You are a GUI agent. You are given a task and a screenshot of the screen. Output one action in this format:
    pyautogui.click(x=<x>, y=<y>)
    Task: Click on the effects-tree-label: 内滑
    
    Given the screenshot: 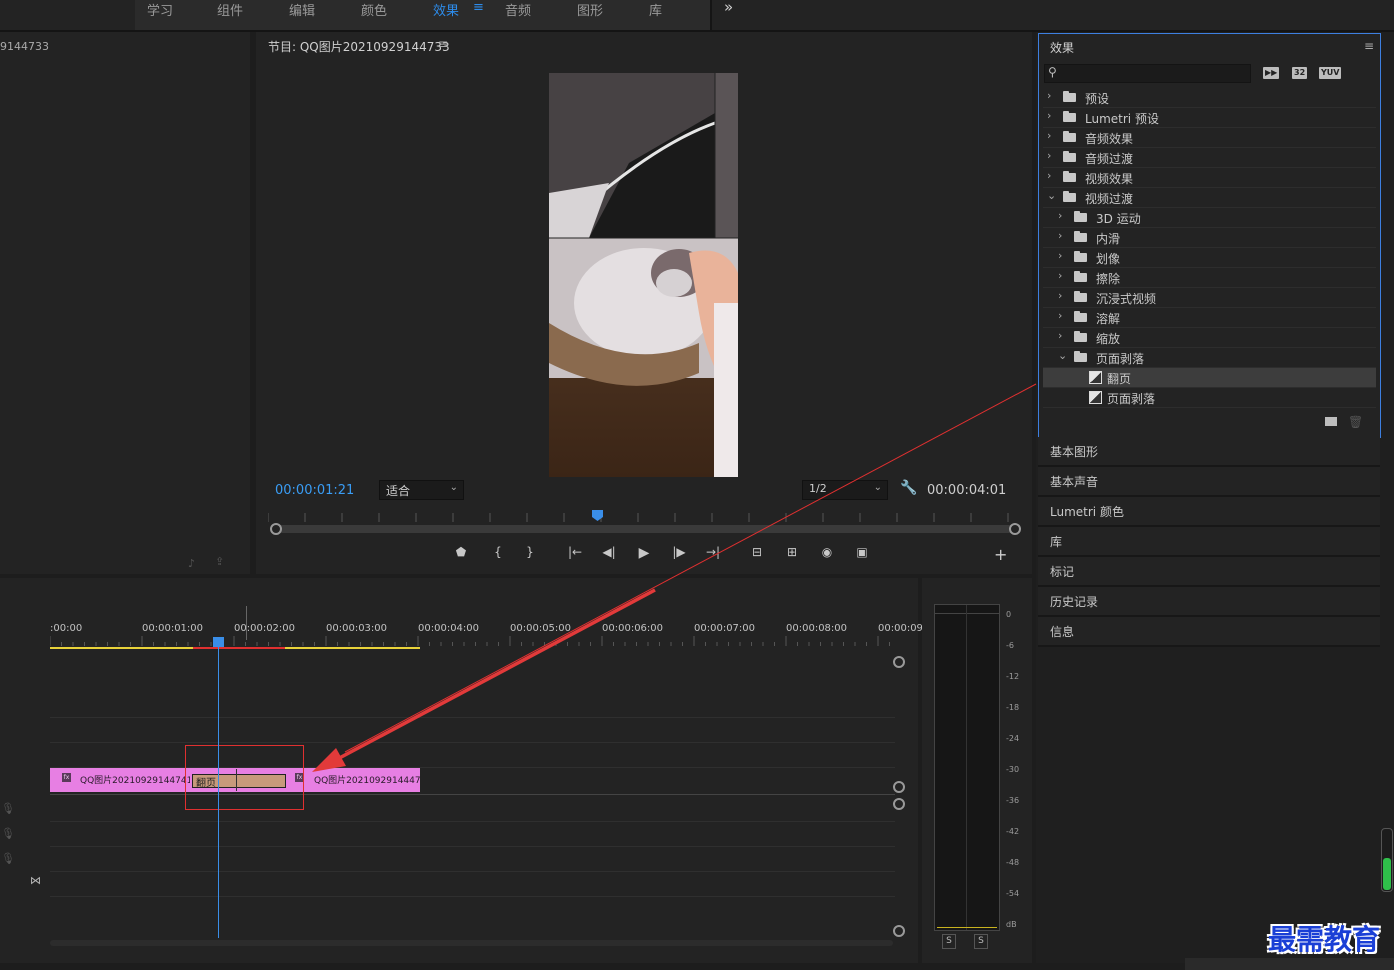 What is the action you would take?
    pyautogui.click(x=1108, y=239)
    